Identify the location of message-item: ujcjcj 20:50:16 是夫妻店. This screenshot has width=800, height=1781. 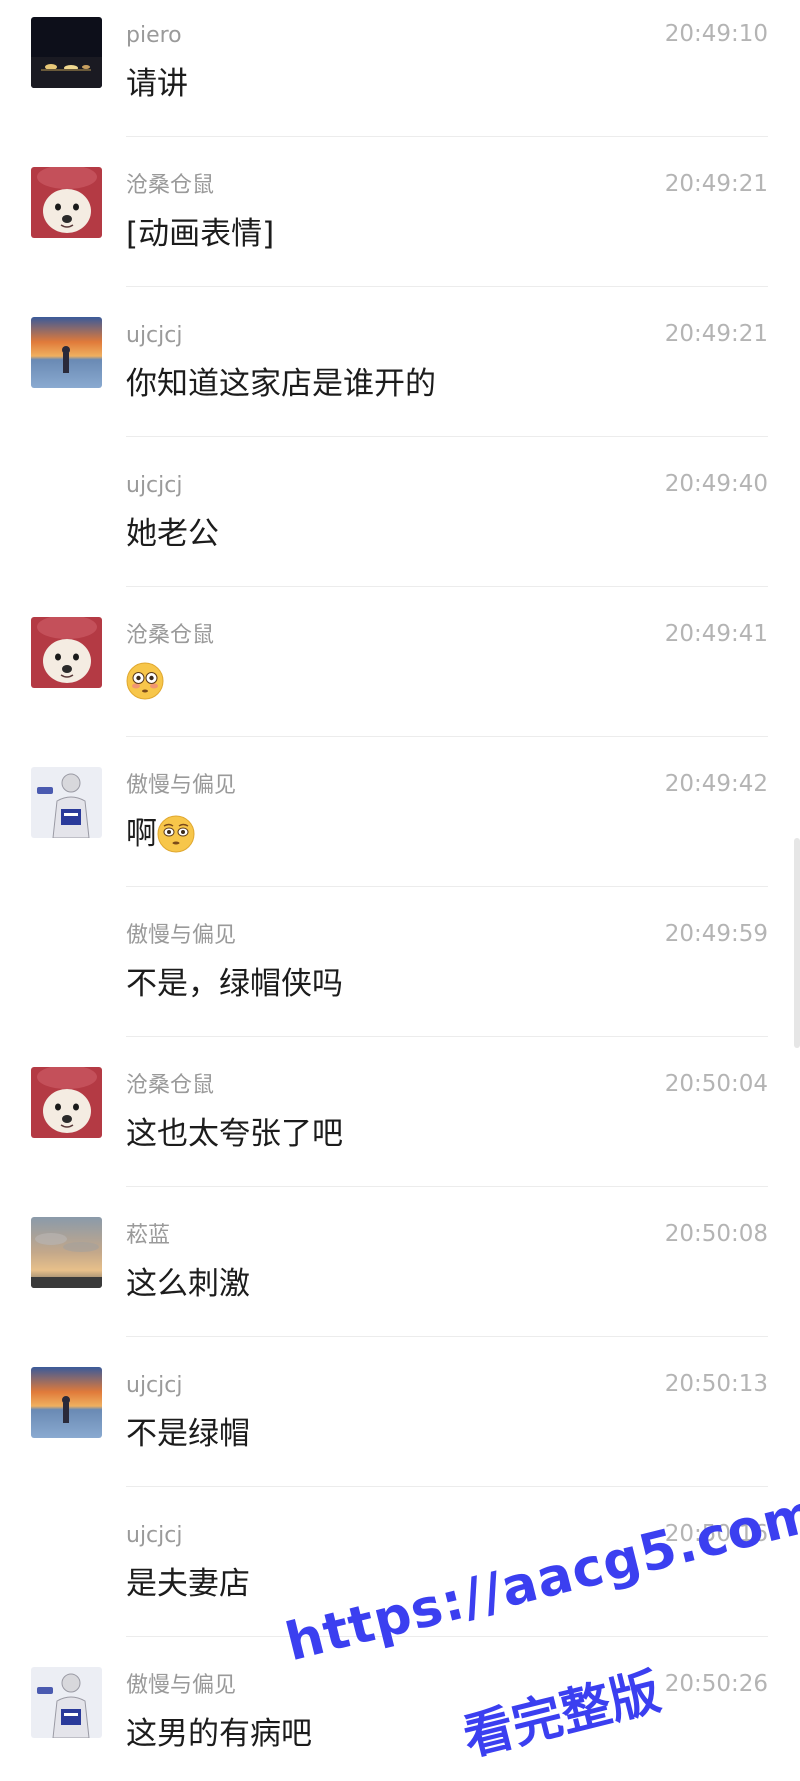
(400, 1575).